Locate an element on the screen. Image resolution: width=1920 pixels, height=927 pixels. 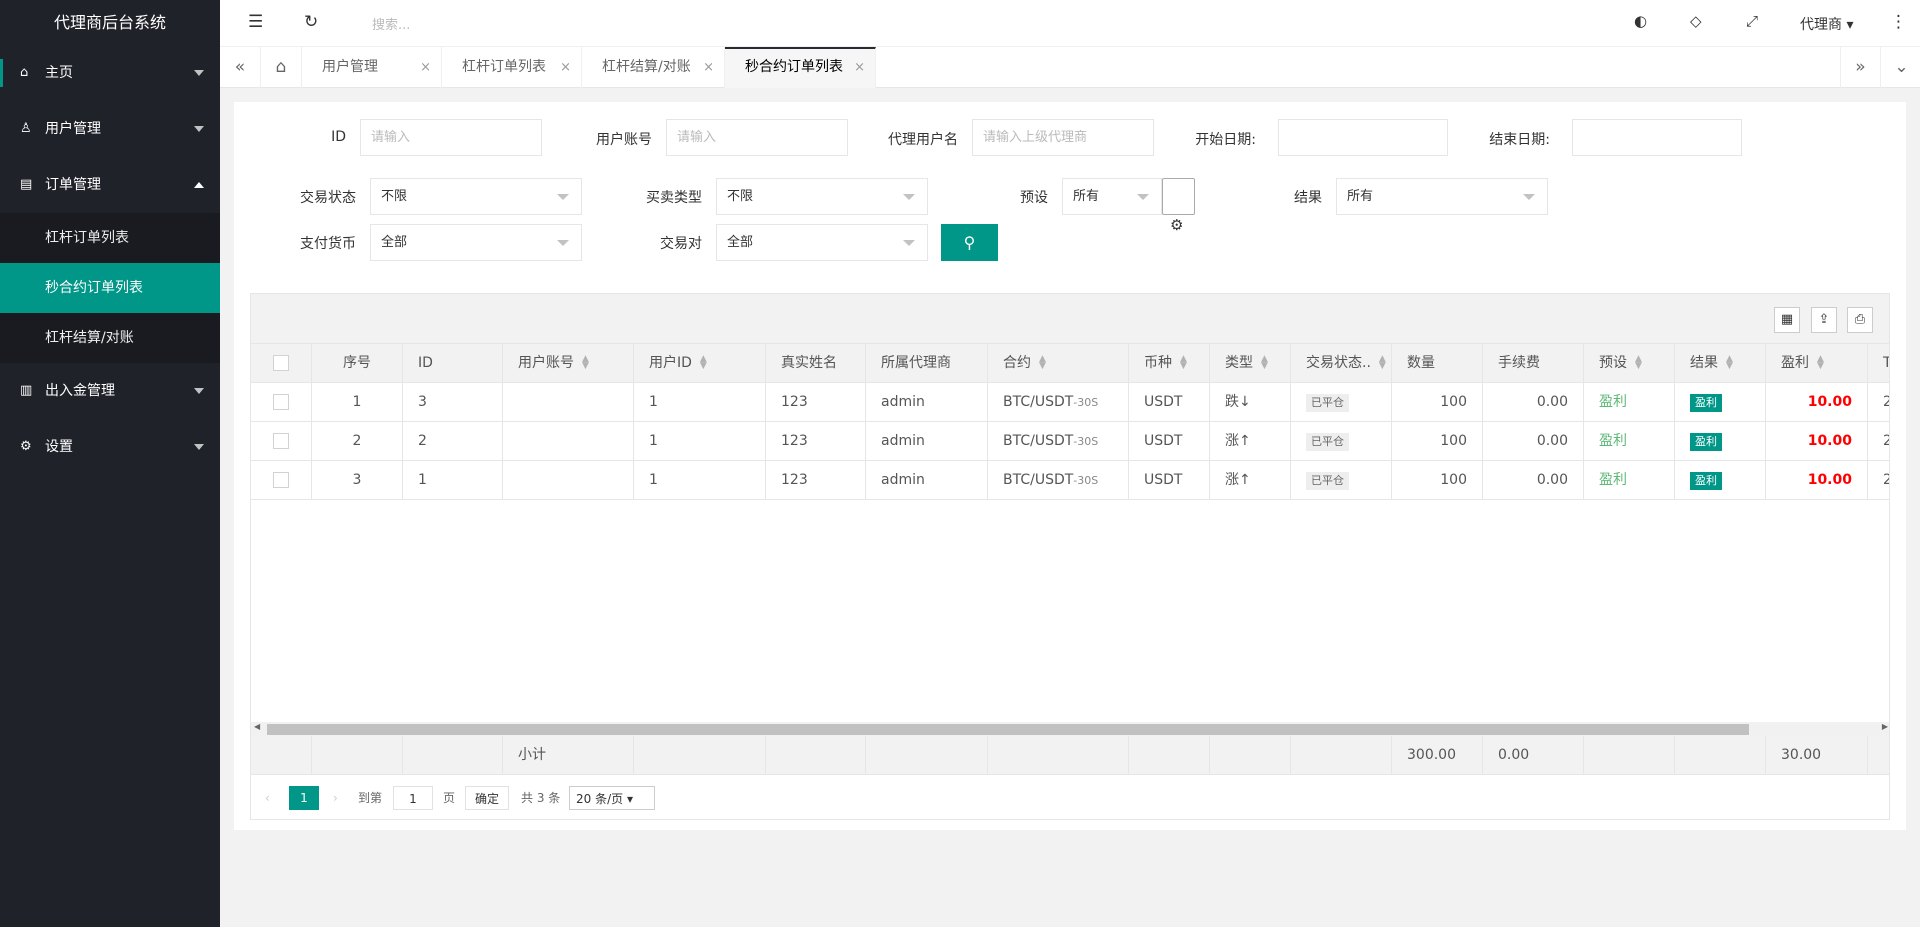
col-uid: 用户ID ▲ ▼ is located at coordinates (700, 363).